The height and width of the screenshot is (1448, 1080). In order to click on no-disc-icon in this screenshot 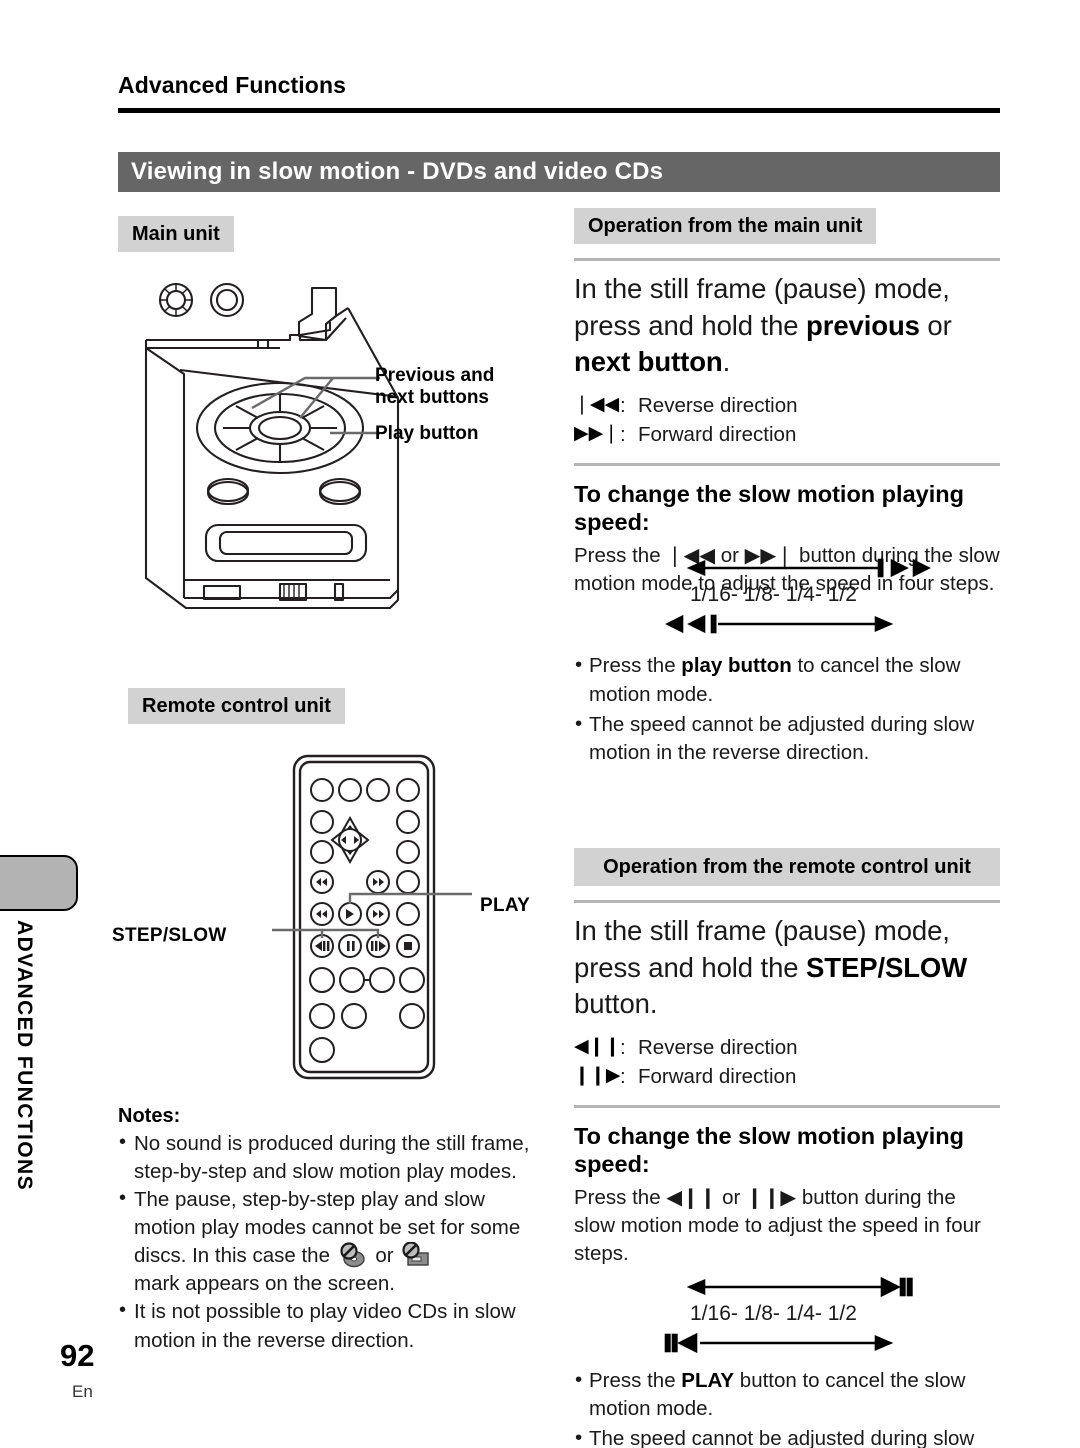, I will do `click(352, 1255)`.